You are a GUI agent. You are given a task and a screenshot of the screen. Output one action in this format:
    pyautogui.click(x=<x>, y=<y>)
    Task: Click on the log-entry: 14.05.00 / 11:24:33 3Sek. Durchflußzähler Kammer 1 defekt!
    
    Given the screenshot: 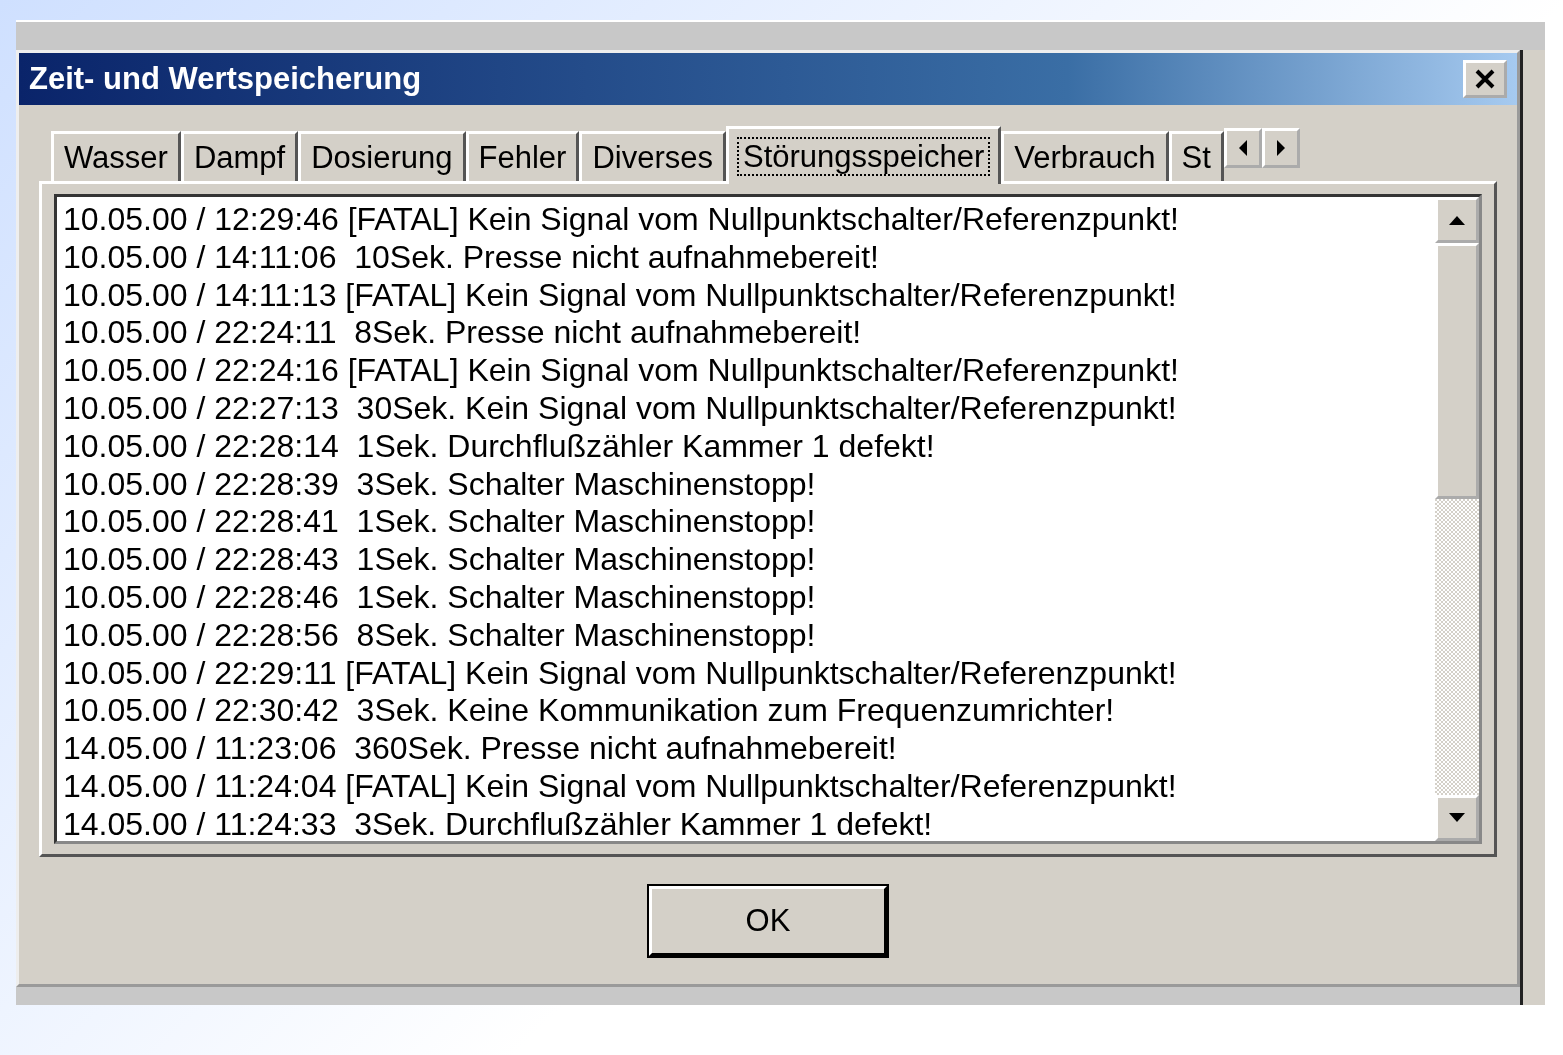 What is the action you would take?
    pyautogui.click(x=746, y=823)
    